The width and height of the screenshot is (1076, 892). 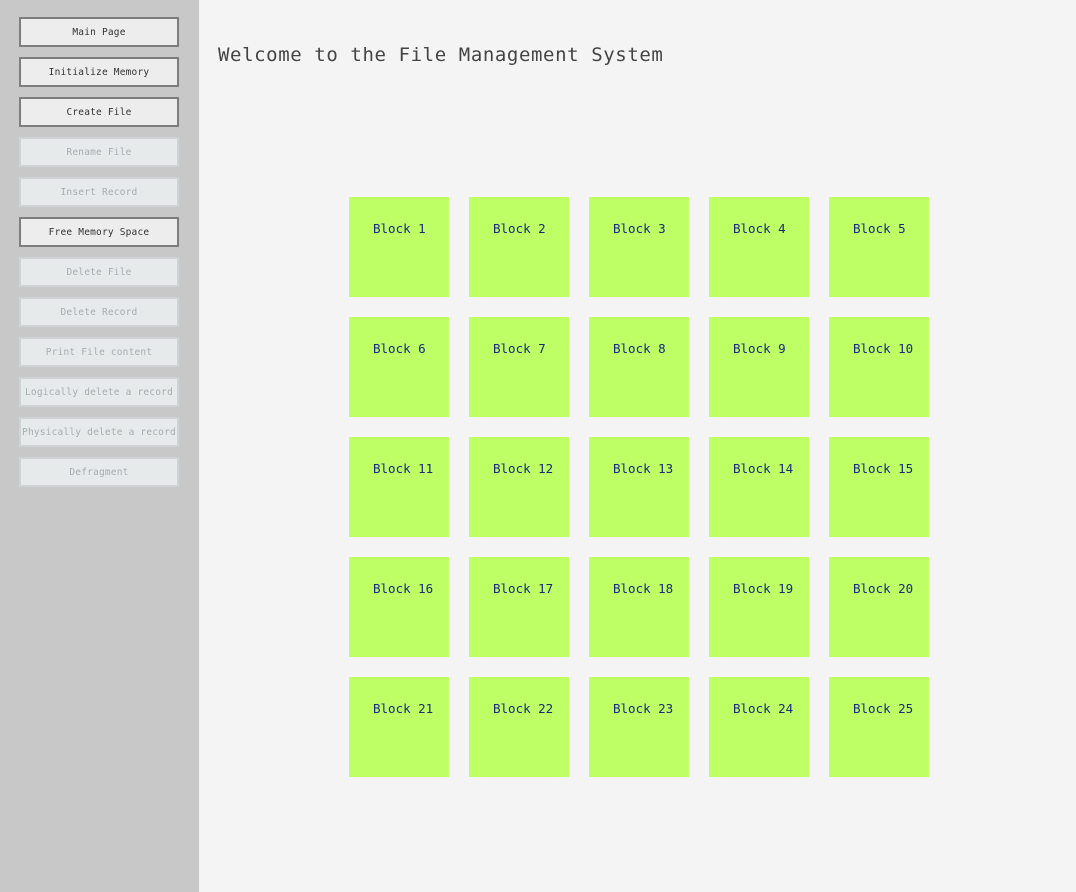 What do you see at coordinates (763, 588) in the screenshot?
I see `block-label: Block 19` at bounding box center [763, 588].